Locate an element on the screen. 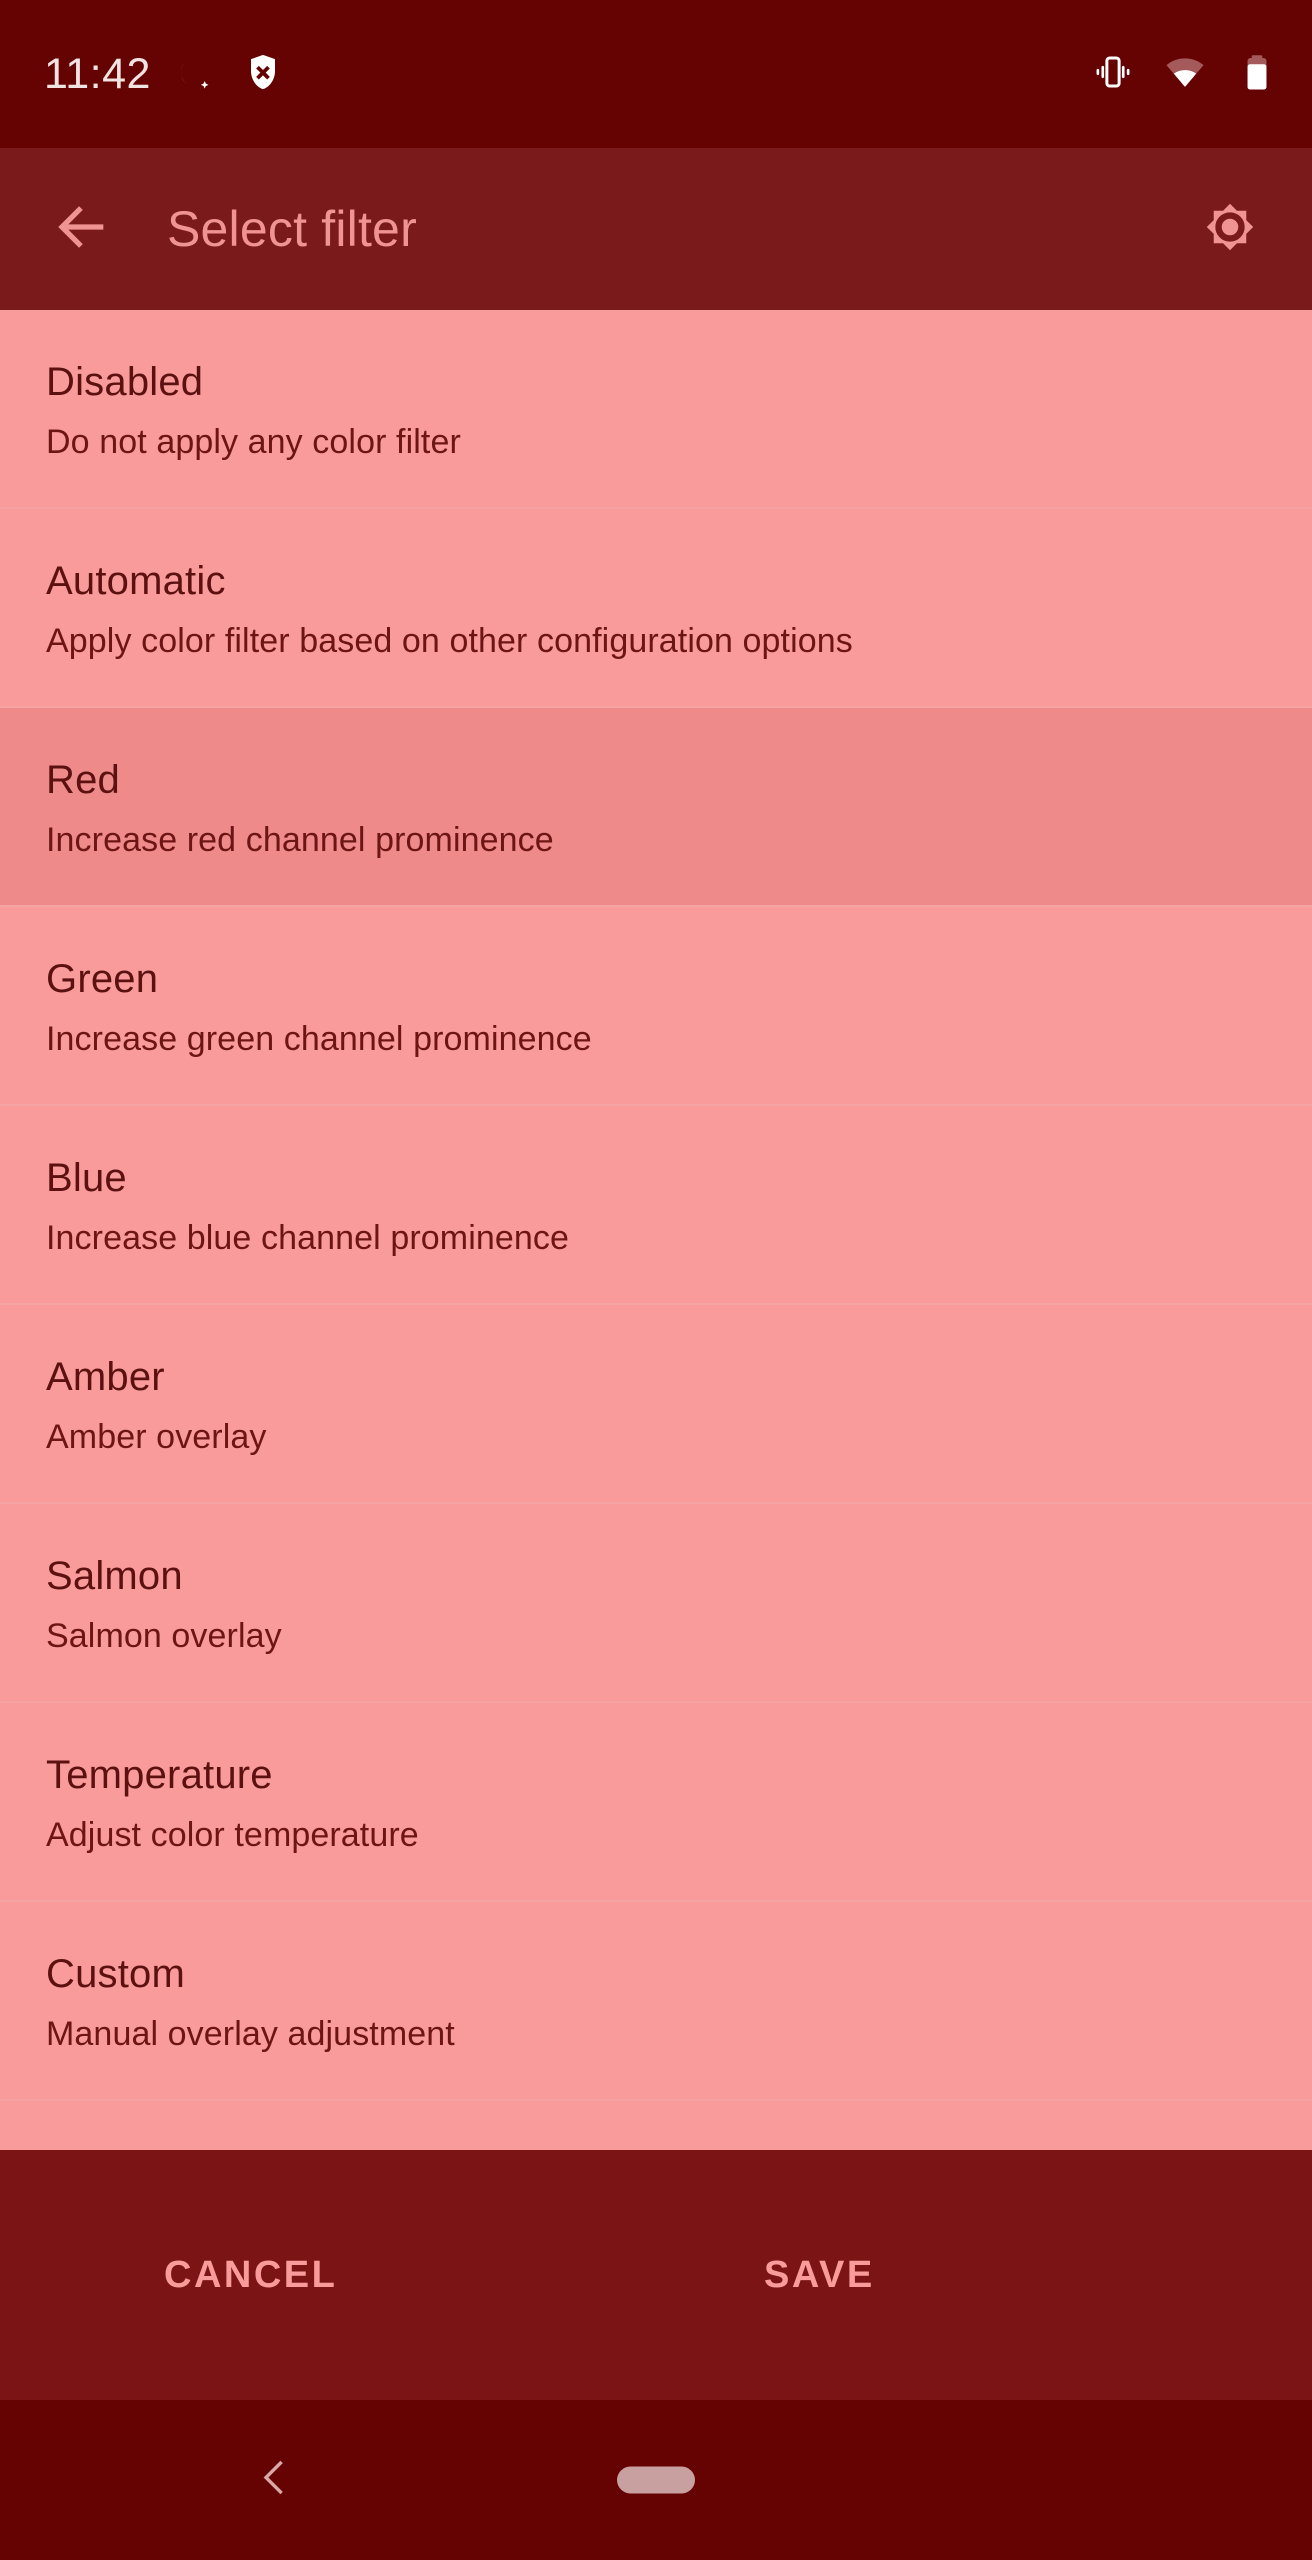  filter-option-subtitle: Amber overlay is located at coordinates (156, 1437).